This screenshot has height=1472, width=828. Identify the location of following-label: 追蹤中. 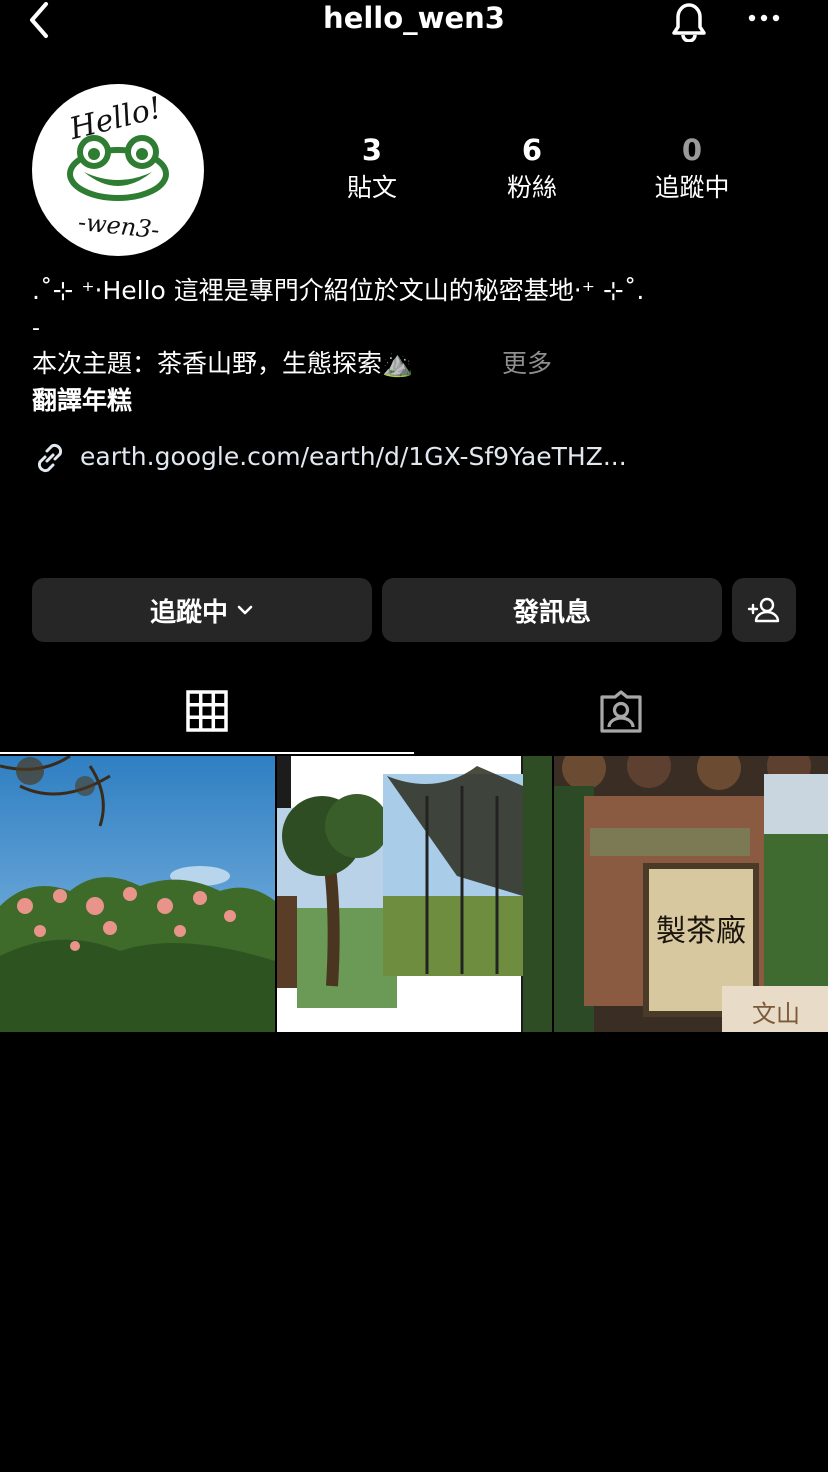
(692, 187).